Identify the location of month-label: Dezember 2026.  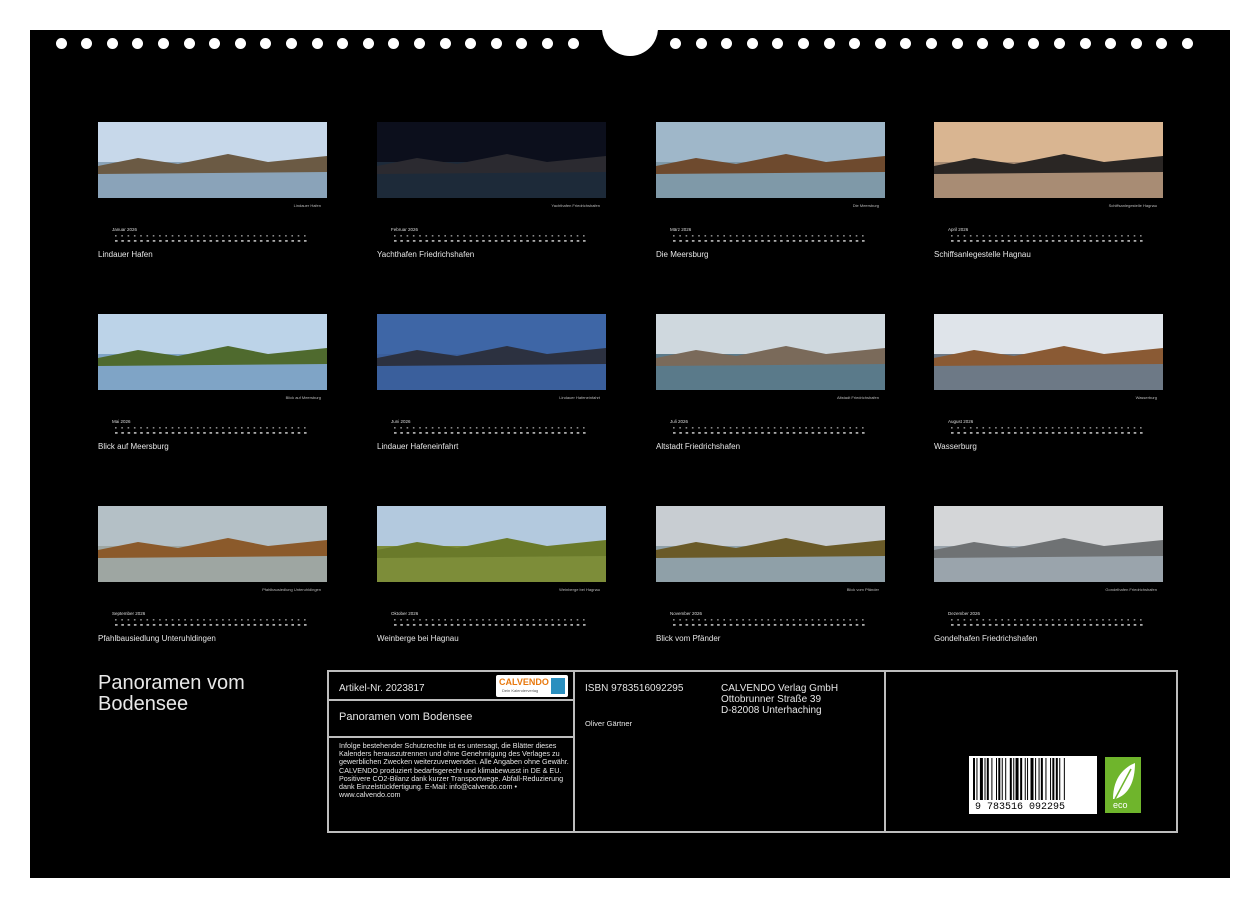
(964, 613).